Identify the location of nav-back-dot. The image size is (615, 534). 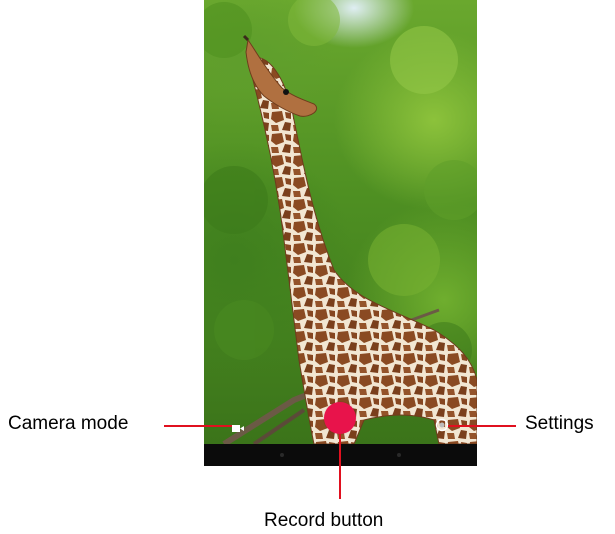
(282, 455).